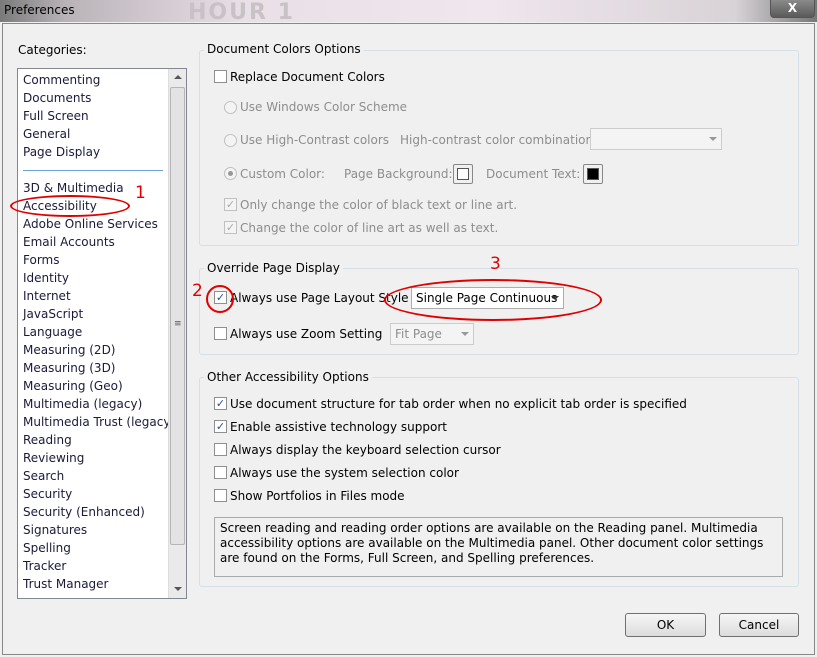 This screenshot has width=817, height=657. I want to click on window-title: Preferences, so click(39, 10).